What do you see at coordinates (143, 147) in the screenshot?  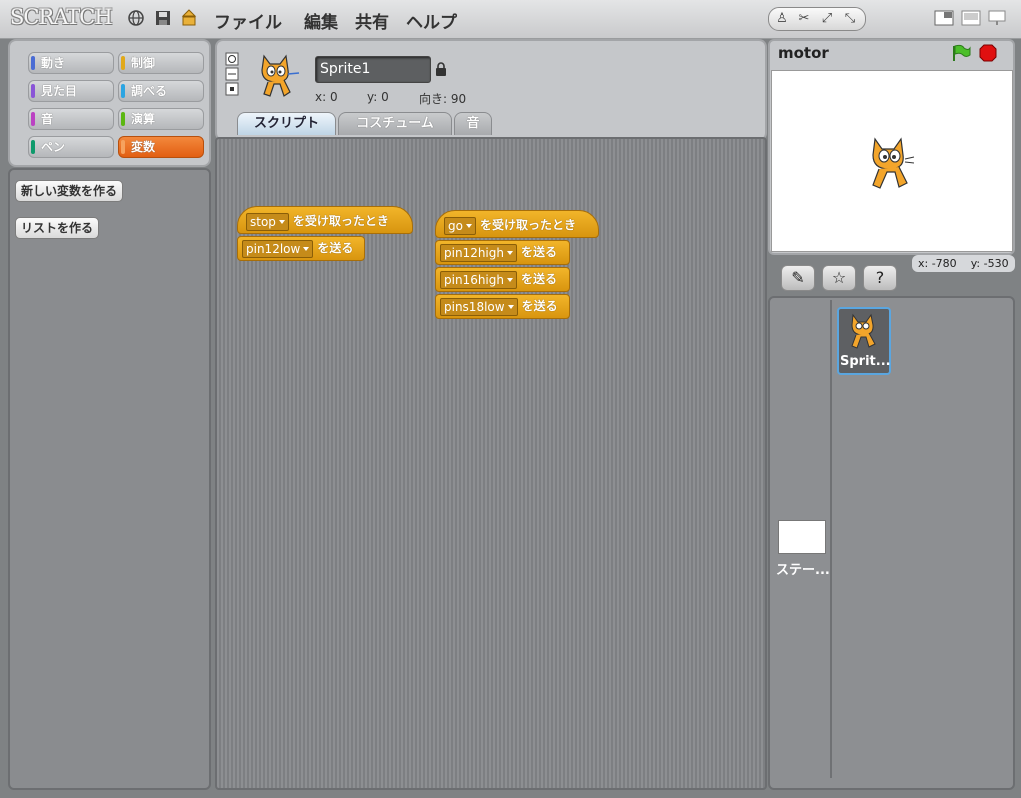 I see `category-label: 変数` at bounding box center [143, 147].